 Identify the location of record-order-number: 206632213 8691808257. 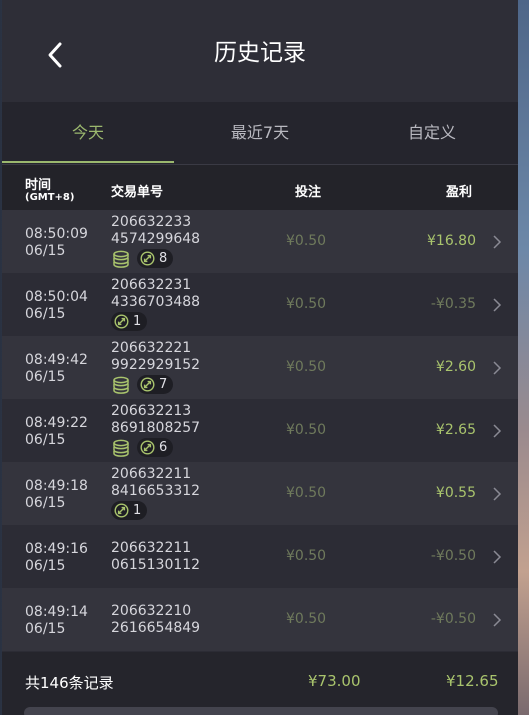
(155, 420).